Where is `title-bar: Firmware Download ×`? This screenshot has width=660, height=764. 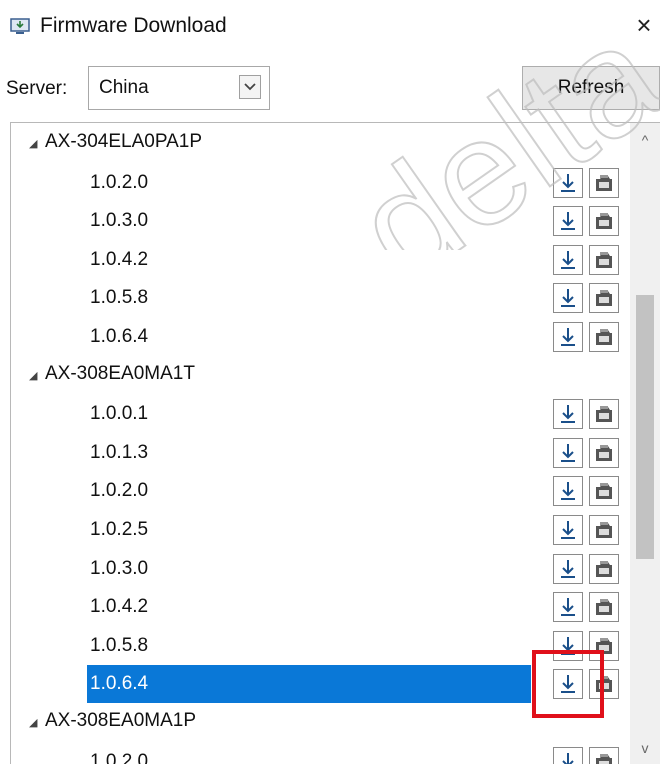
title-bar: Firmware Download × is located at coordinates (330, 30).